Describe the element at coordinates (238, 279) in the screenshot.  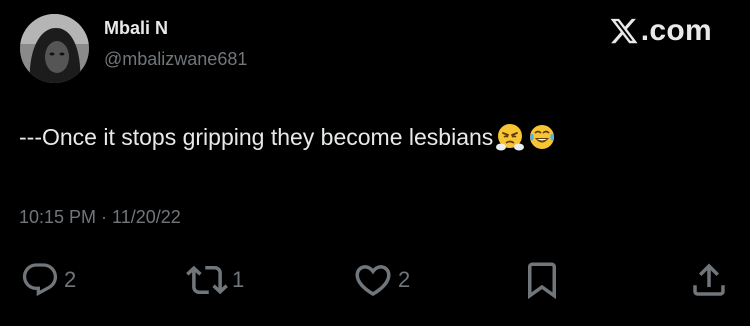
I see `retweet-count: 1` at that location.